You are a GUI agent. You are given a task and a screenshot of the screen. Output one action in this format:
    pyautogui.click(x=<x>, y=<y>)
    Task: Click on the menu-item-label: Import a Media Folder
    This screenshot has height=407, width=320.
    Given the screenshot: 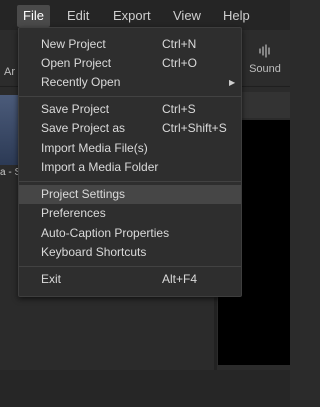 What is the action you would take?
    pyautogui.click(x=100, y=167)
    